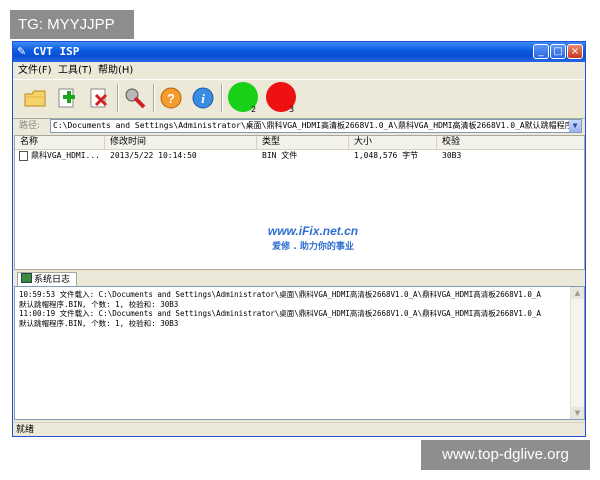 The height and width of the screenshot is (480, 600). What do you see at coordinates (254, 109) in the screenshot?
I see `indicator-number: 2` at bounding box center [254, 109].